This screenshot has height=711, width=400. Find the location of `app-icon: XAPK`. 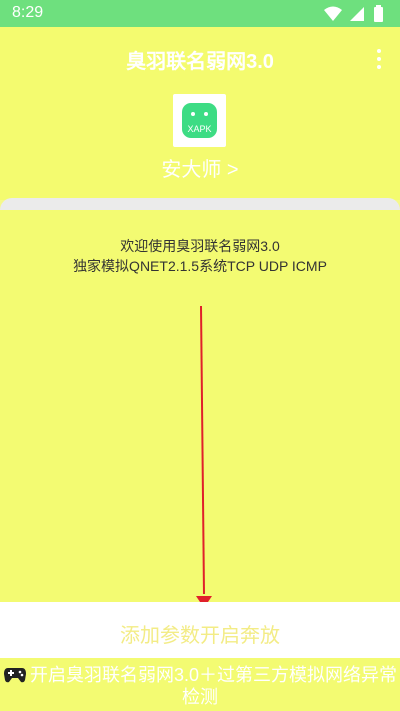

app-icon: XAPK is located at coordinates (199, 120).